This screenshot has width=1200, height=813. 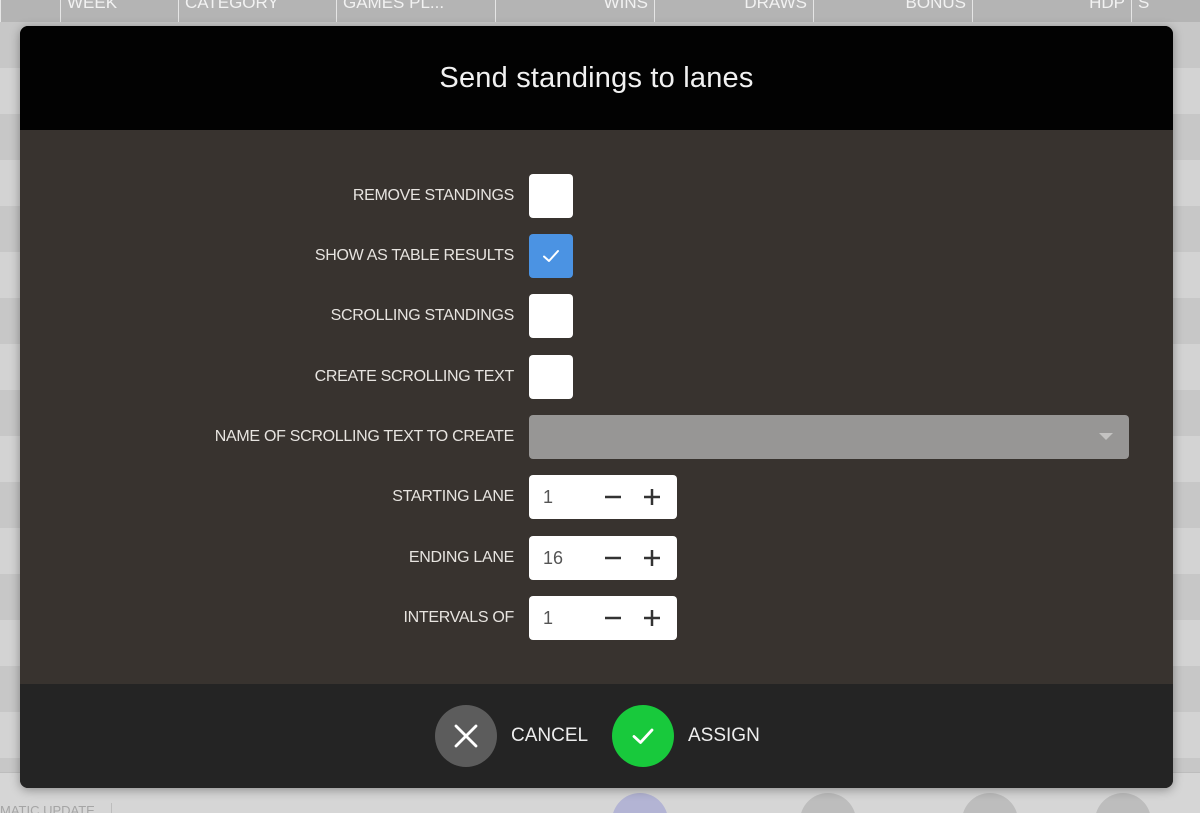 I want to click on background-automatic-update-label: MATIC UPDATE, so click(x=56, y=808).